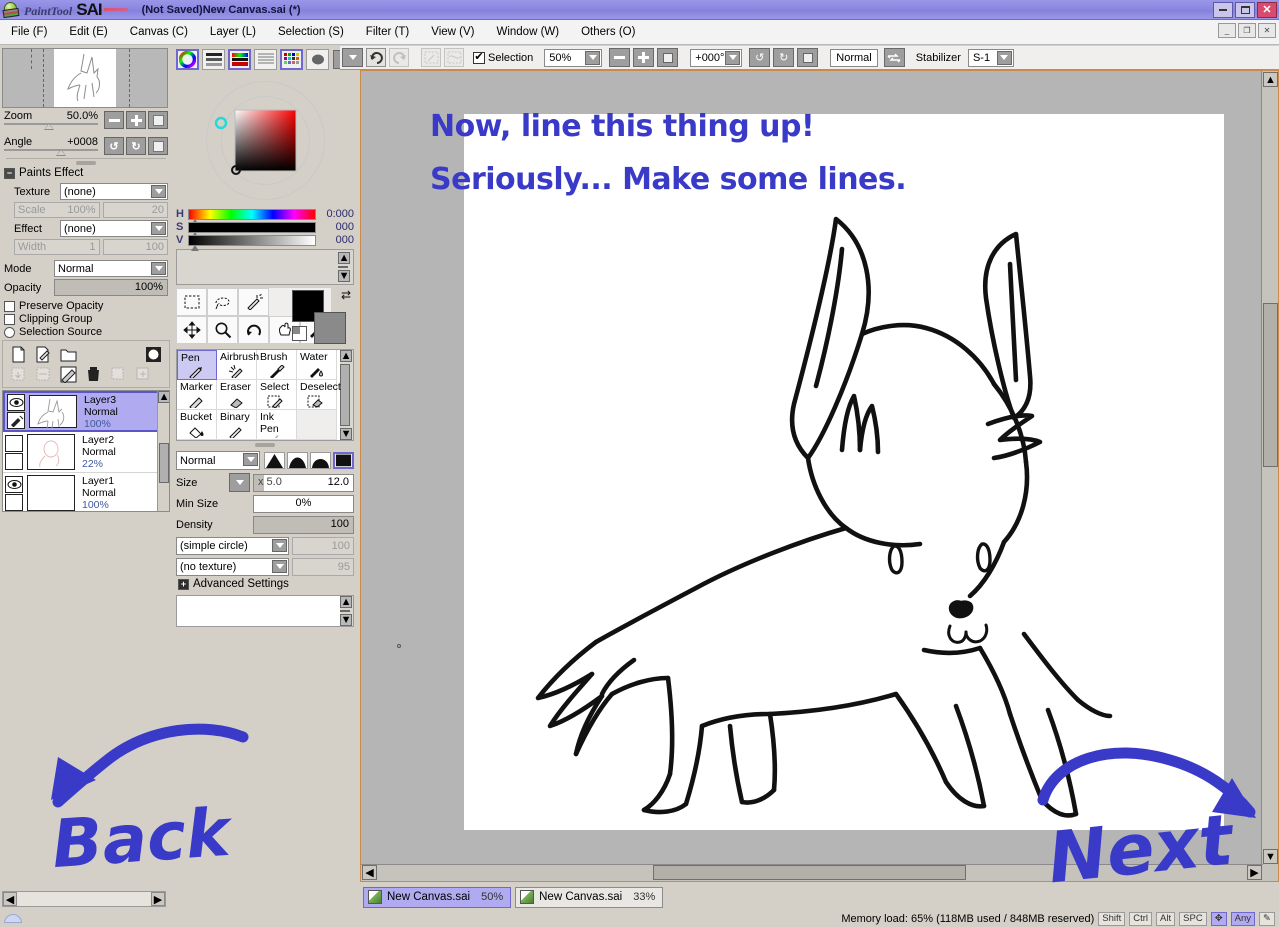 The height and width of the screenshot is (927, 1279). What do you see at coordinates (183, 584) in the screenshot?
I see `expand-icon: +` at bounding box center [183, 584].